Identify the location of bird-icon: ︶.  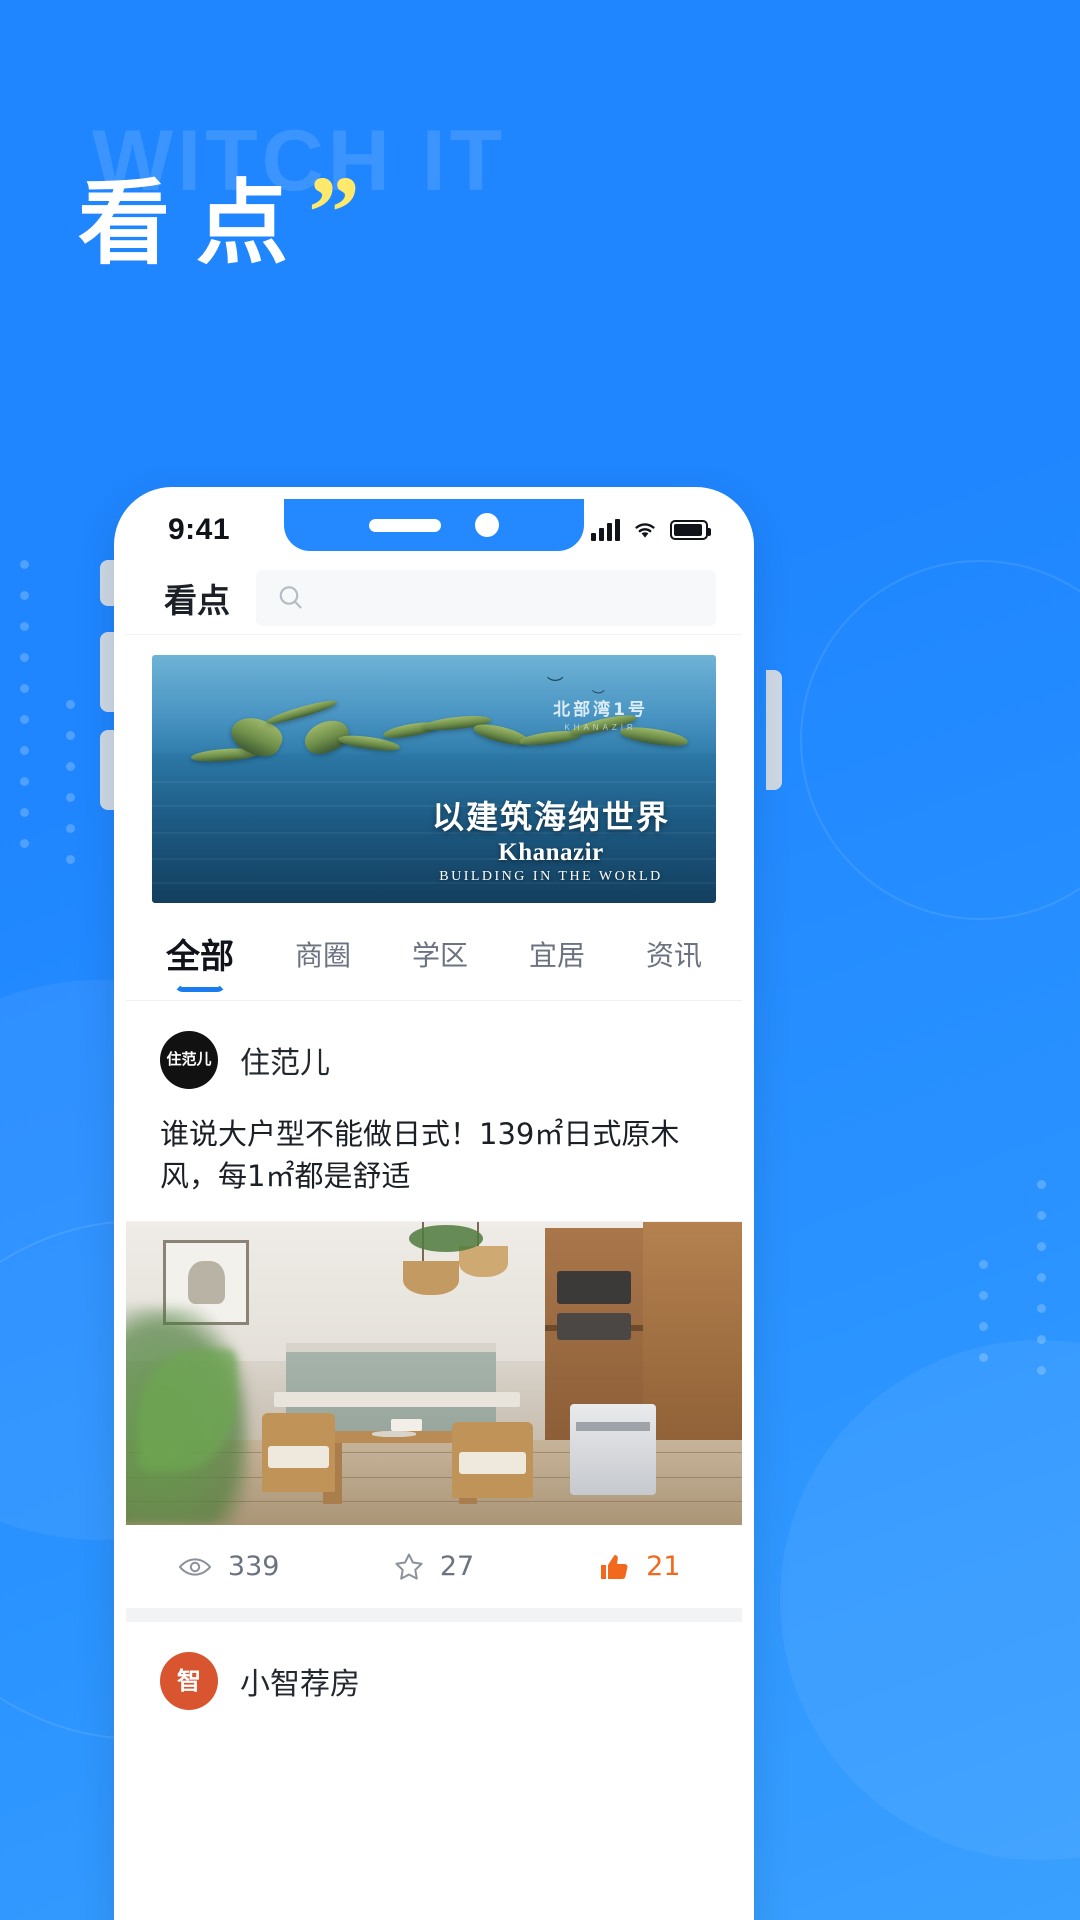
(555, 686).